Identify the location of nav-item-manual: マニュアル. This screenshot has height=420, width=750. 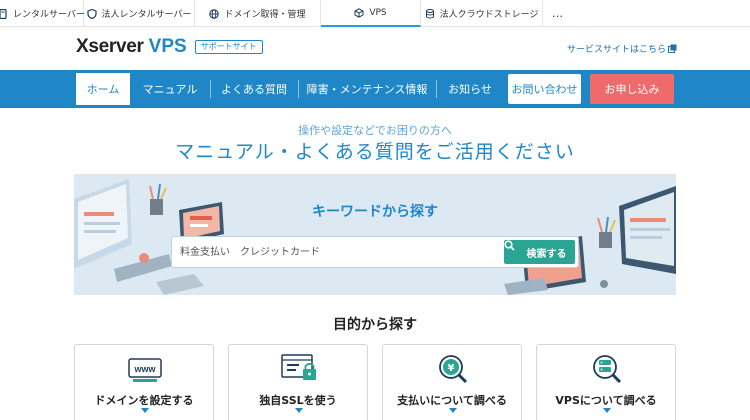
(170, 89).